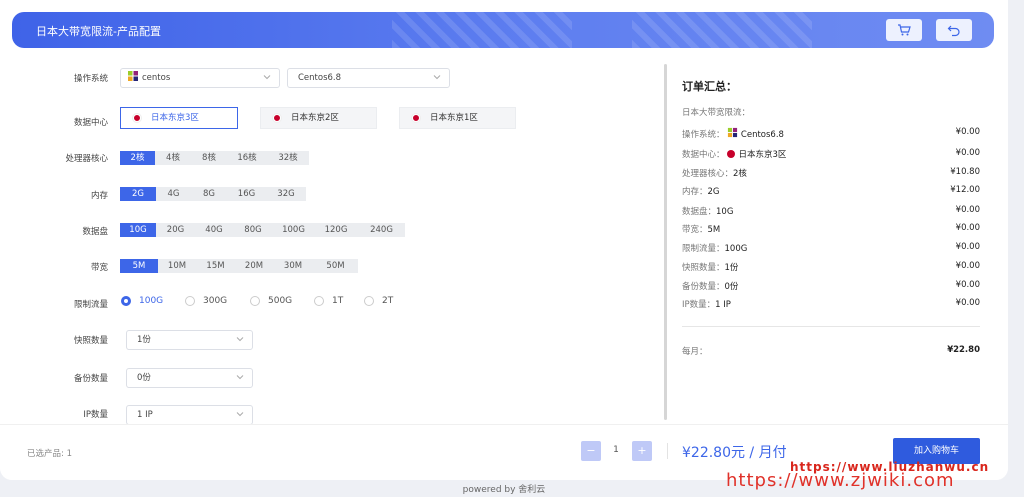  I want to click on cart-button, so click(904, 30).